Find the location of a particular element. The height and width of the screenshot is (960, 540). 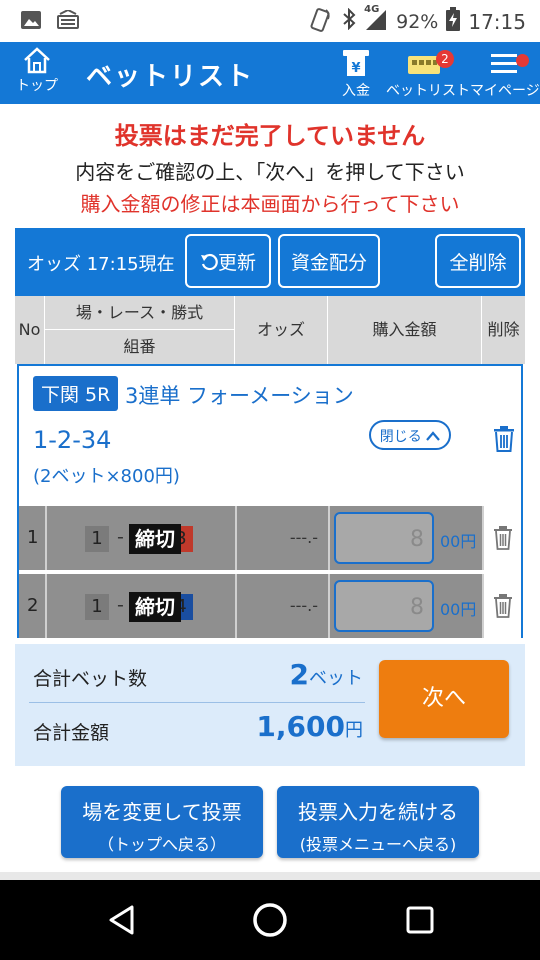

back-icon is located at coordinates (121, 920).